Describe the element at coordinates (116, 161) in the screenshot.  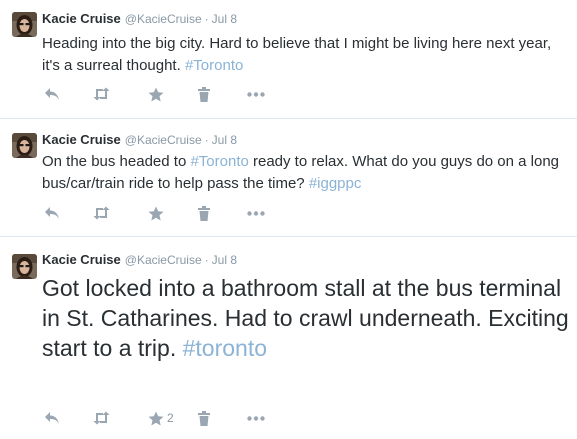
I see `tweet-body-start: On the bus headed to` at that location.